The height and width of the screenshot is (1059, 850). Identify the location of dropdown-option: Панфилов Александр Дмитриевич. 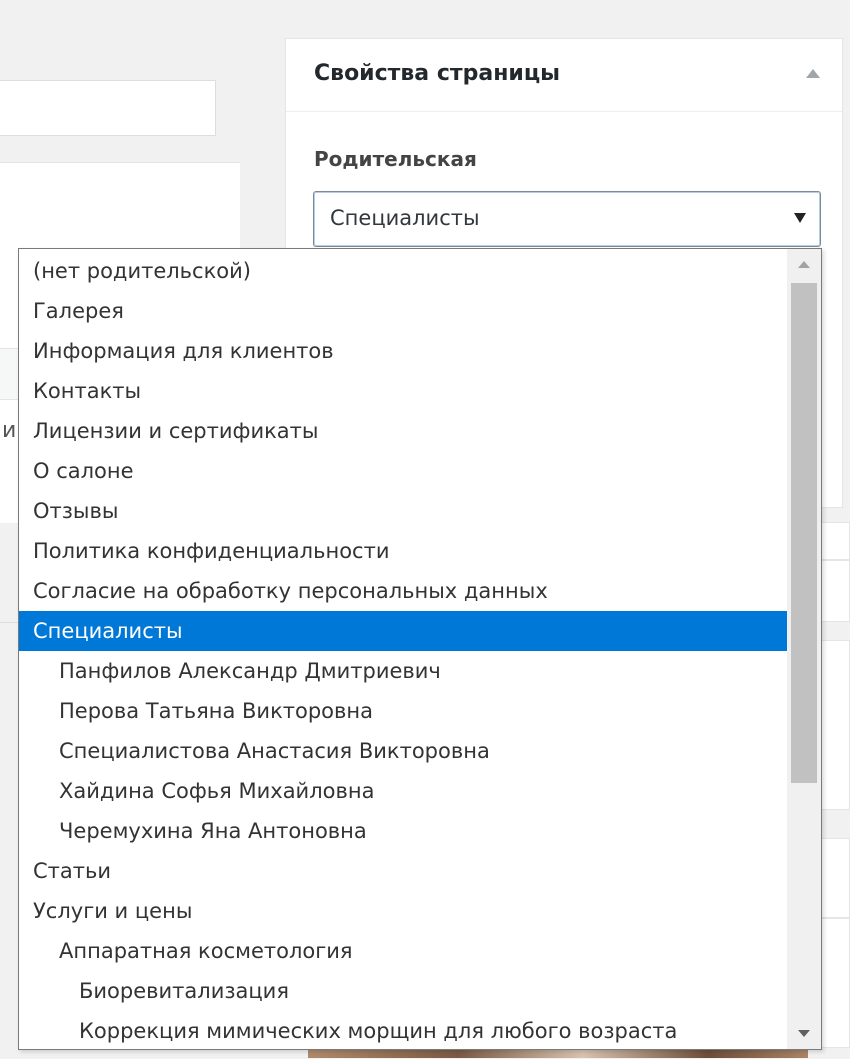
(403, 671).